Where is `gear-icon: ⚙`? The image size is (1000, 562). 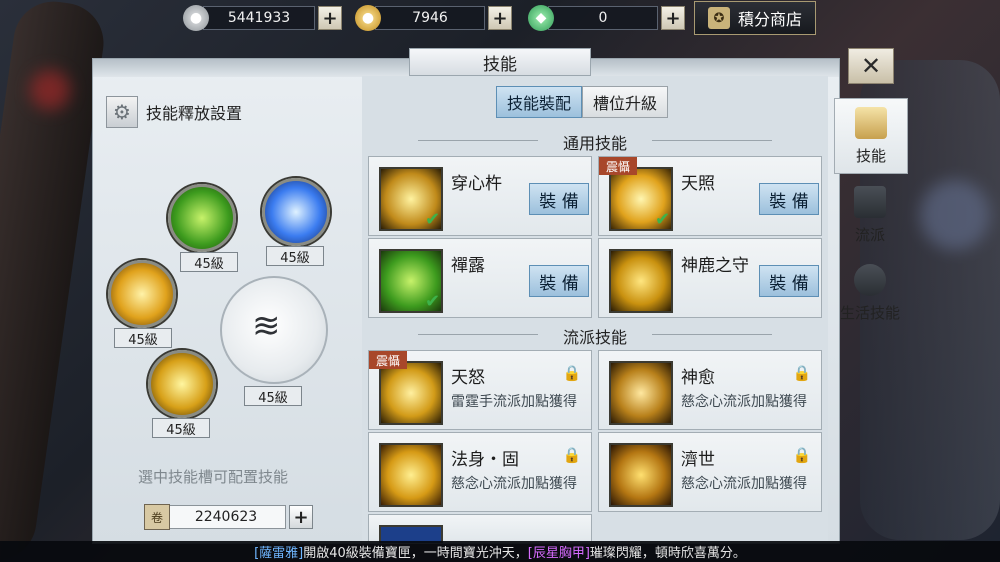
gear-icon: ⚙ is located at coordinates (122, 112).